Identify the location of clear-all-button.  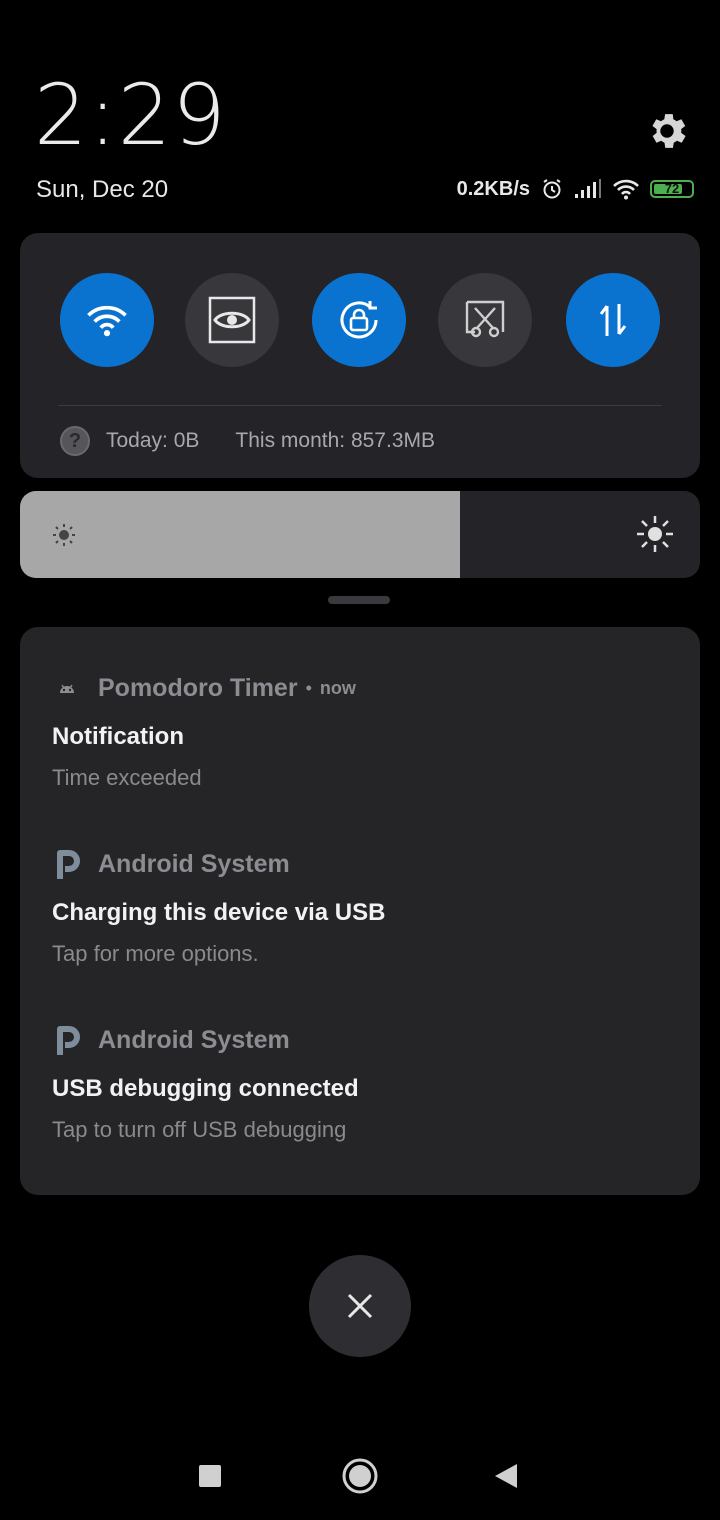
(360, 1306).